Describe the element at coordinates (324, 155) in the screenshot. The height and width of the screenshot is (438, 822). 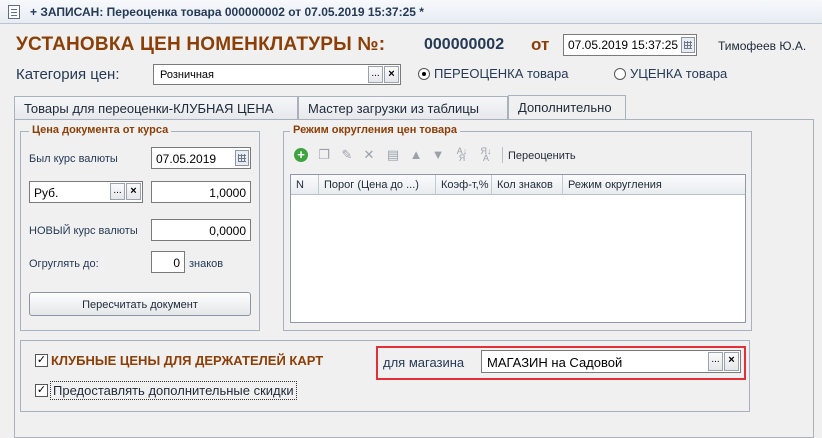
I see `copy-icon: ❐` at that location.